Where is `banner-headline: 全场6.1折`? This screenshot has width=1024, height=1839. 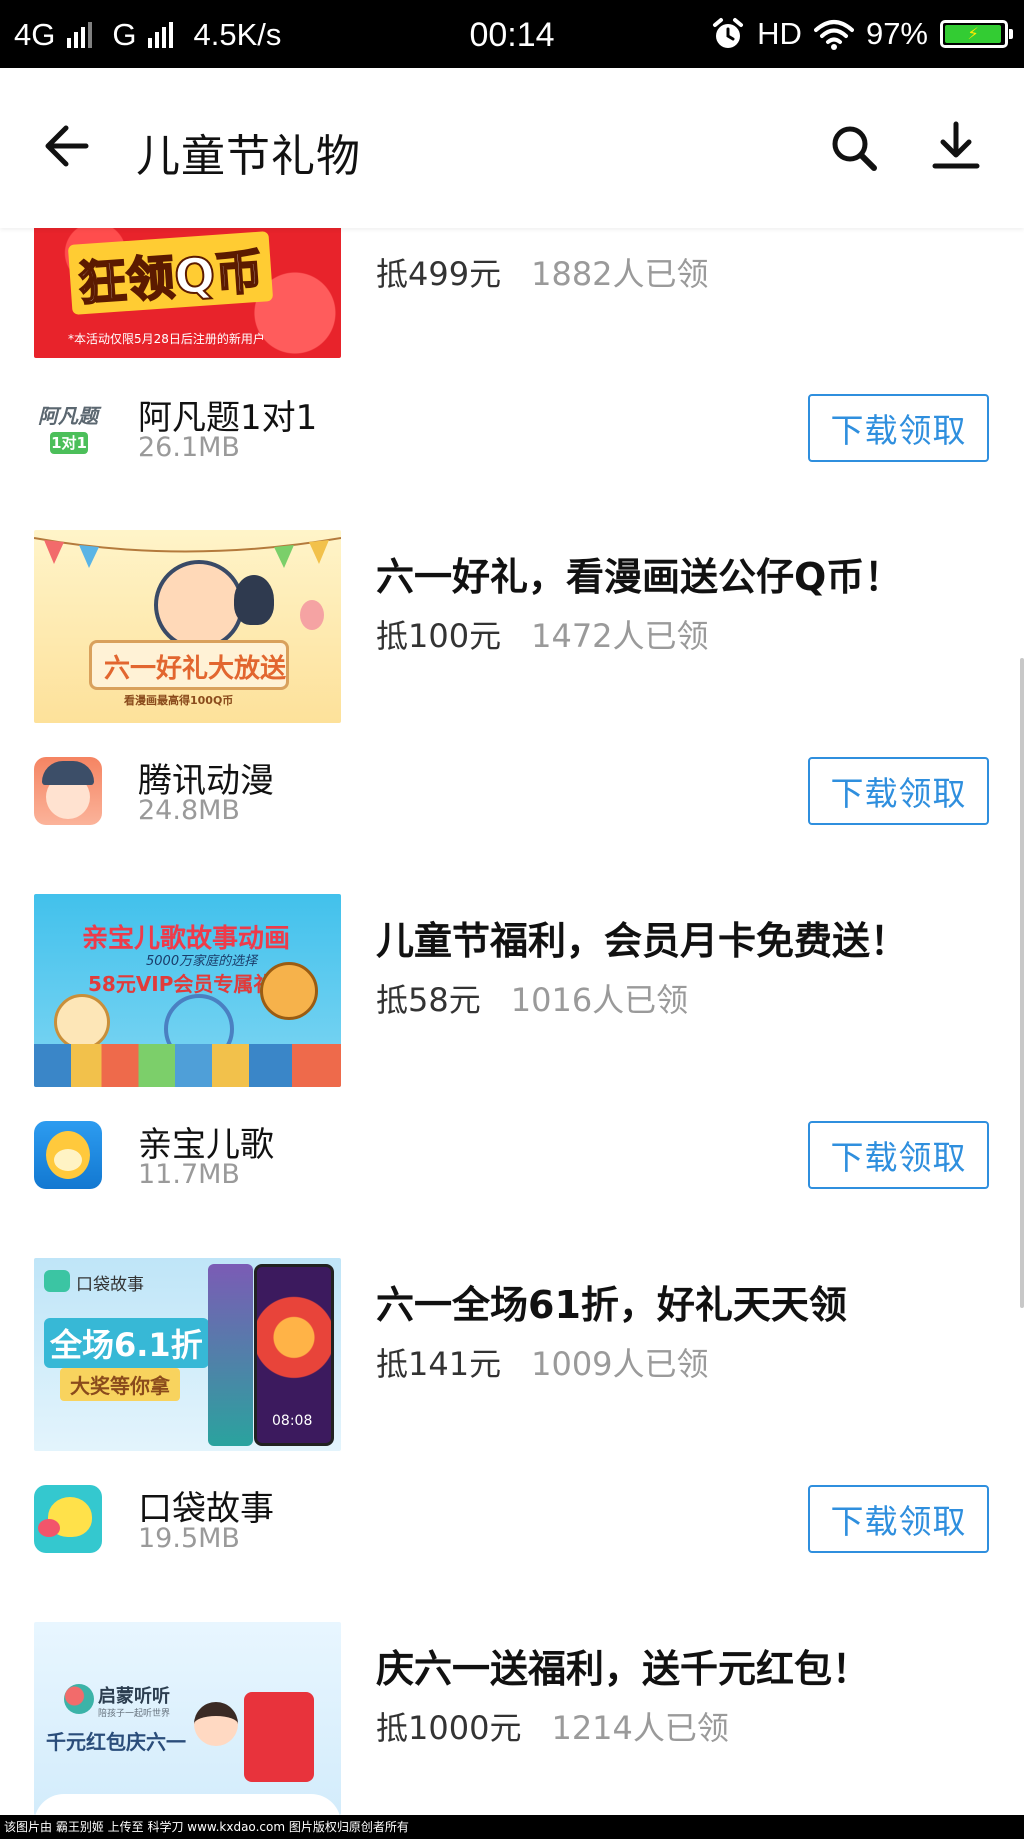 banner-headline: 全场6.1折 is located at coordinates (126, 1343).